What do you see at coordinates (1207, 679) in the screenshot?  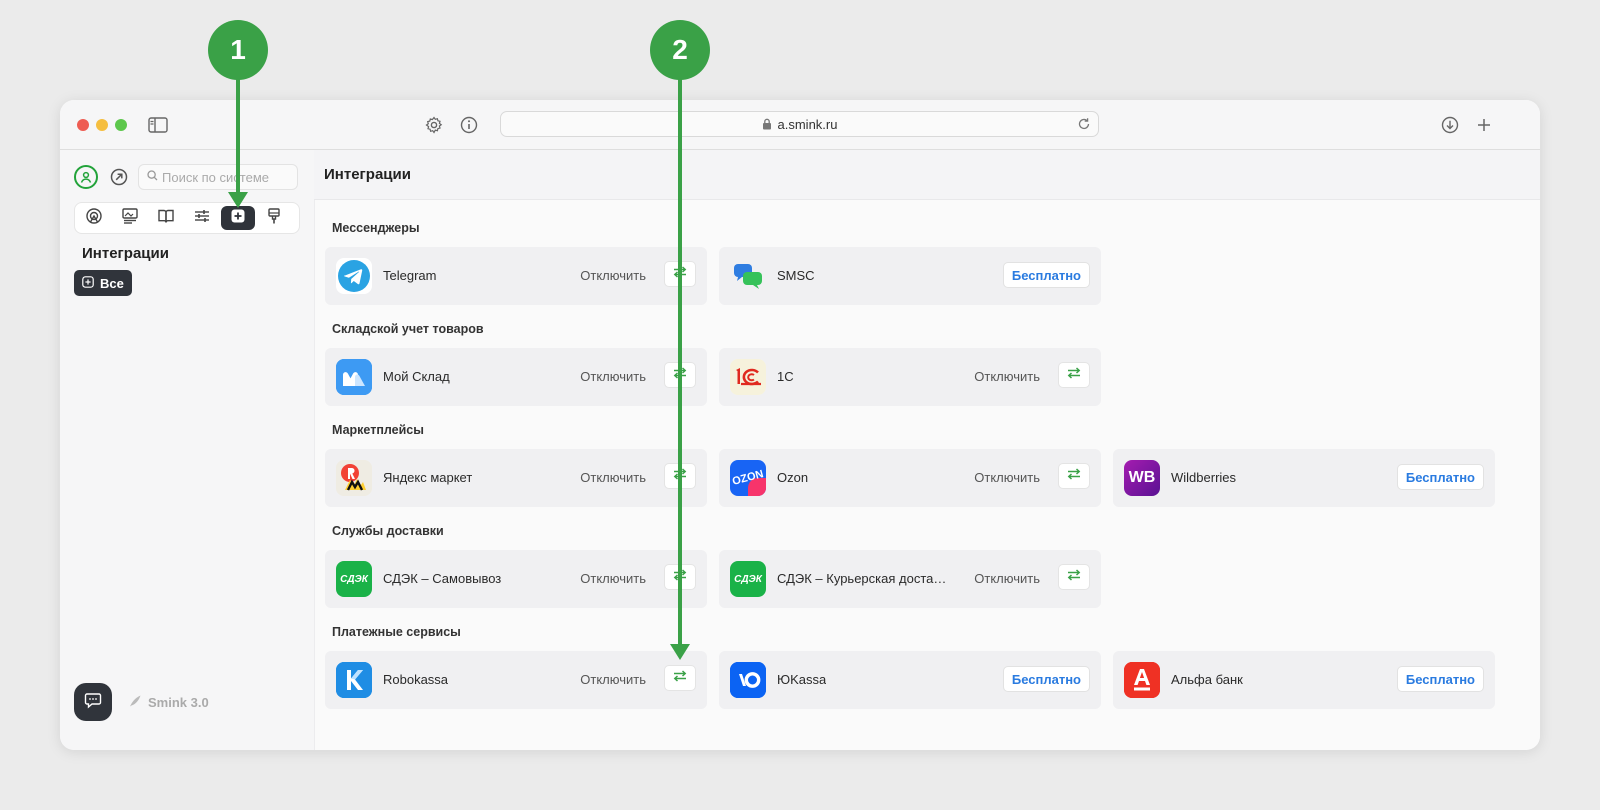 I see `integration-name: Альфа банк` at bounding box center [1207, 679].